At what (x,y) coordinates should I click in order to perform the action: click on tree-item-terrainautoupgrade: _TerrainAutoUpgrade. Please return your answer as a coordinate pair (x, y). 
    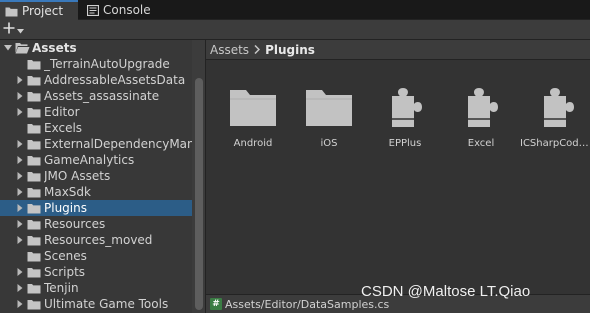
    Looking at the image, I should click on (96, 64).